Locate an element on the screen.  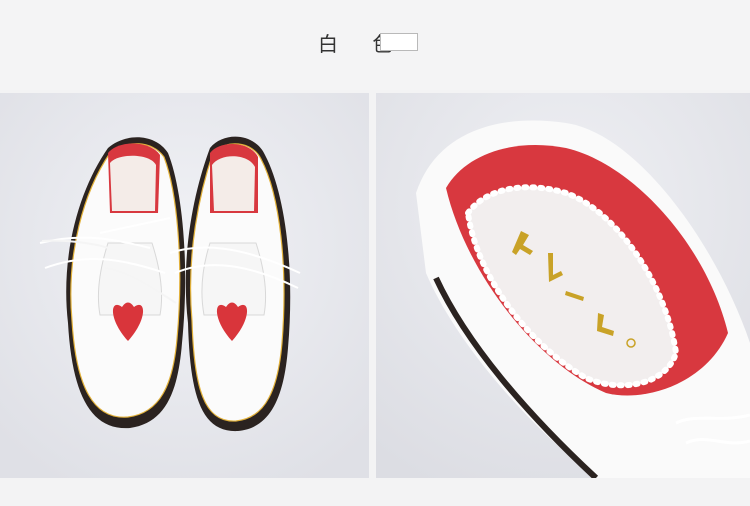
color-swatch is located at coordinates (399, 42).